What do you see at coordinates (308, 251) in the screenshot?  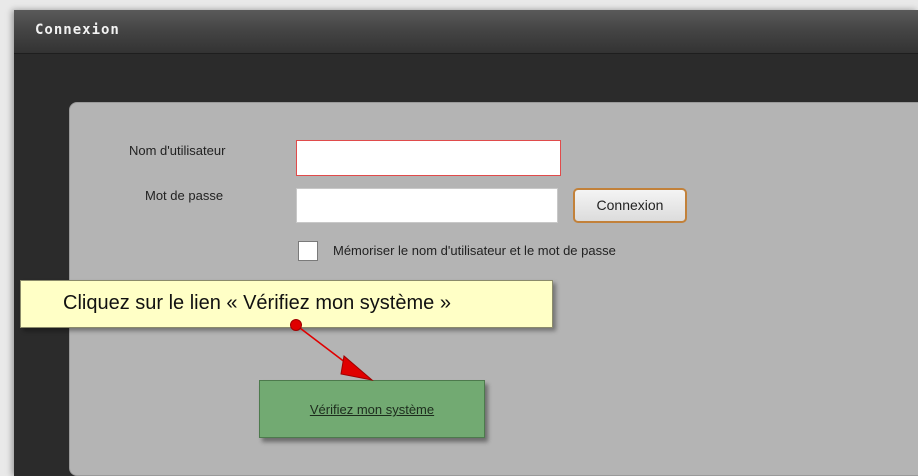 I see `remember-checkbox` at bounding box center [308, 251].